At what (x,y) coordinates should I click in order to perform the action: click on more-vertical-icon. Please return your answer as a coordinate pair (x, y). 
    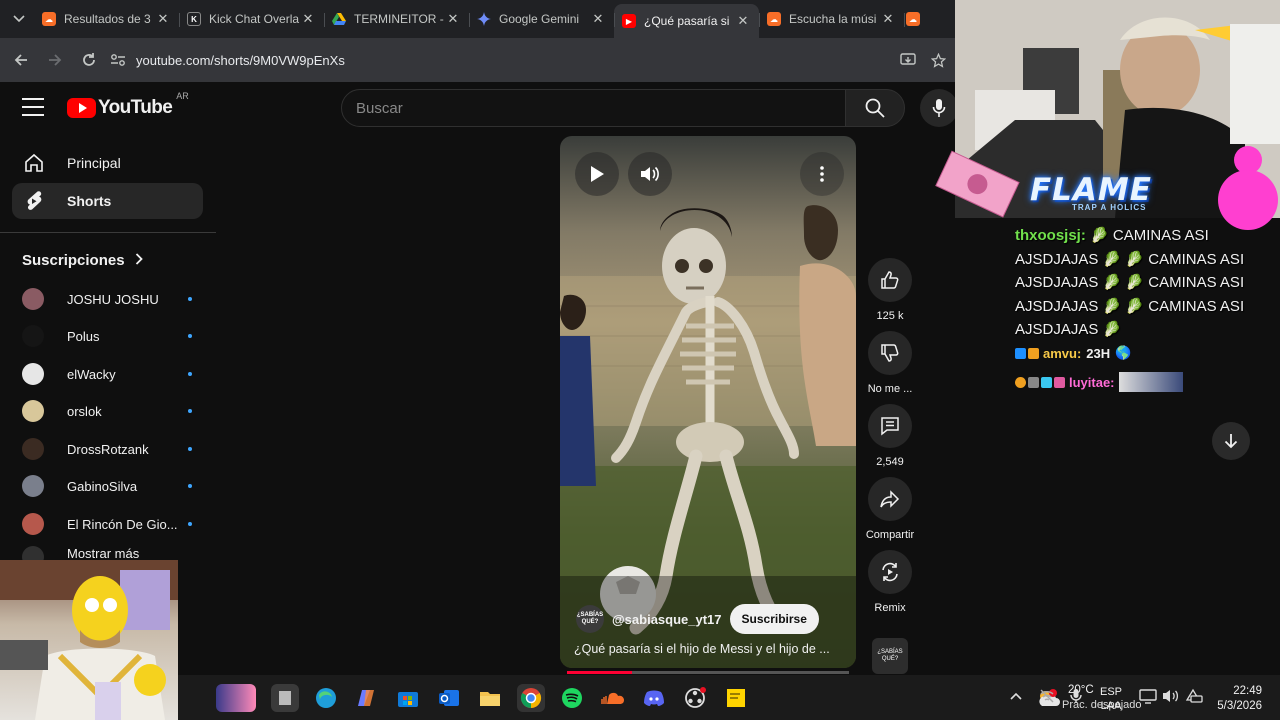
    Looking at the image, I should click on (822, 174).